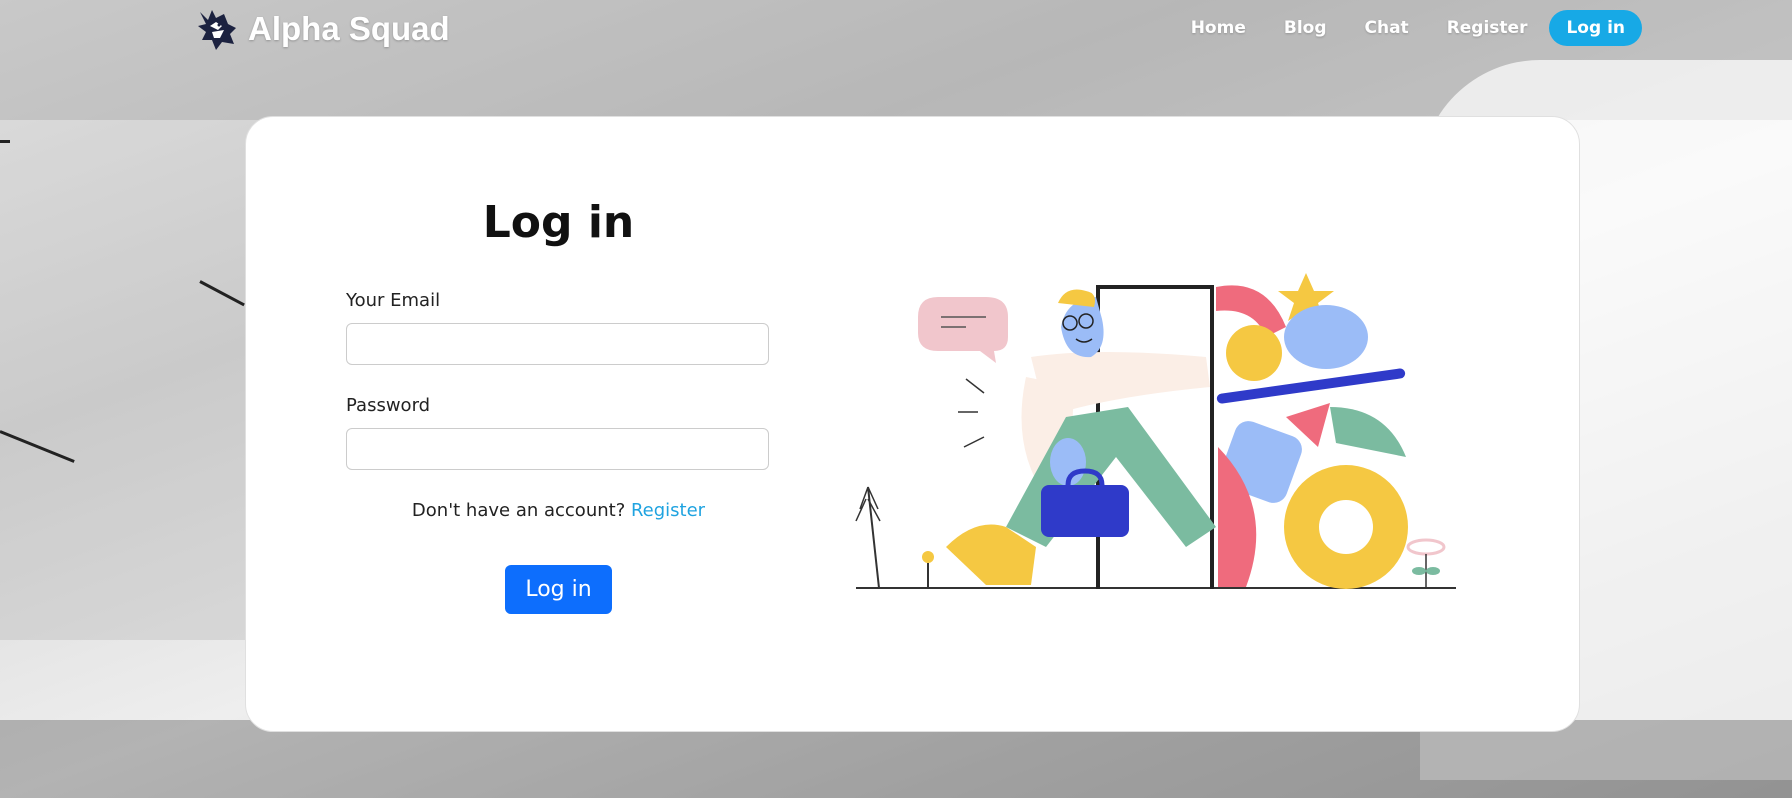 The image size is (1792, 798). What do you see at coordinates (1595, 28) in the screenshot?
I see `nav-login-button: Log in` at bounding box center [1595, 28].